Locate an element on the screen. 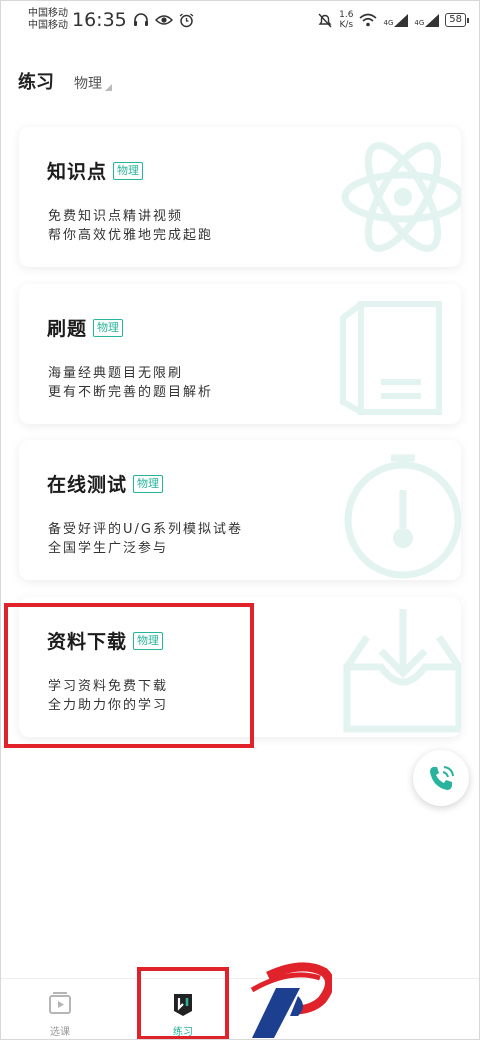 This screenshot has height=1040, width=480. card-desc-line: 备受好评的U/G系列模拟试卷 is located at coordinates (145, 529).